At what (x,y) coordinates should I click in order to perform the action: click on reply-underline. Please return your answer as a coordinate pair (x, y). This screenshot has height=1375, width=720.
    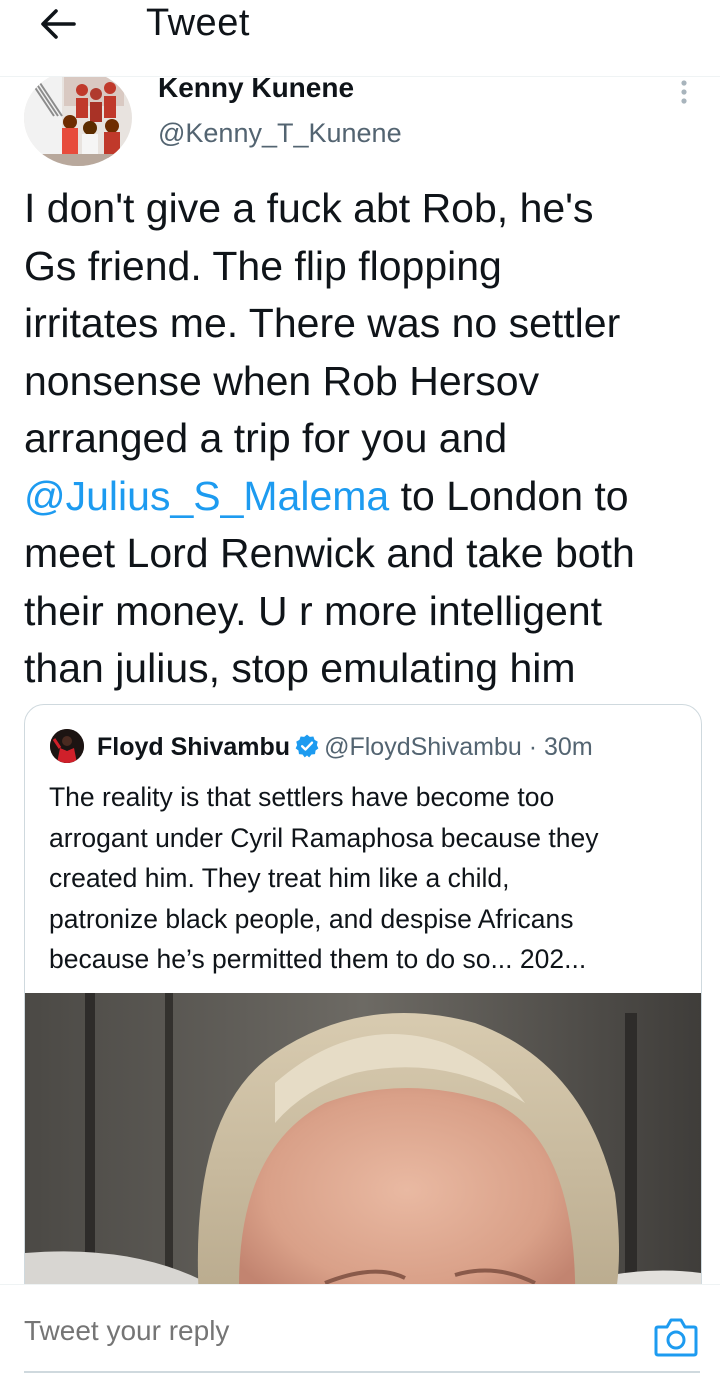
    Looking at the image, I should click on (362, 1372).